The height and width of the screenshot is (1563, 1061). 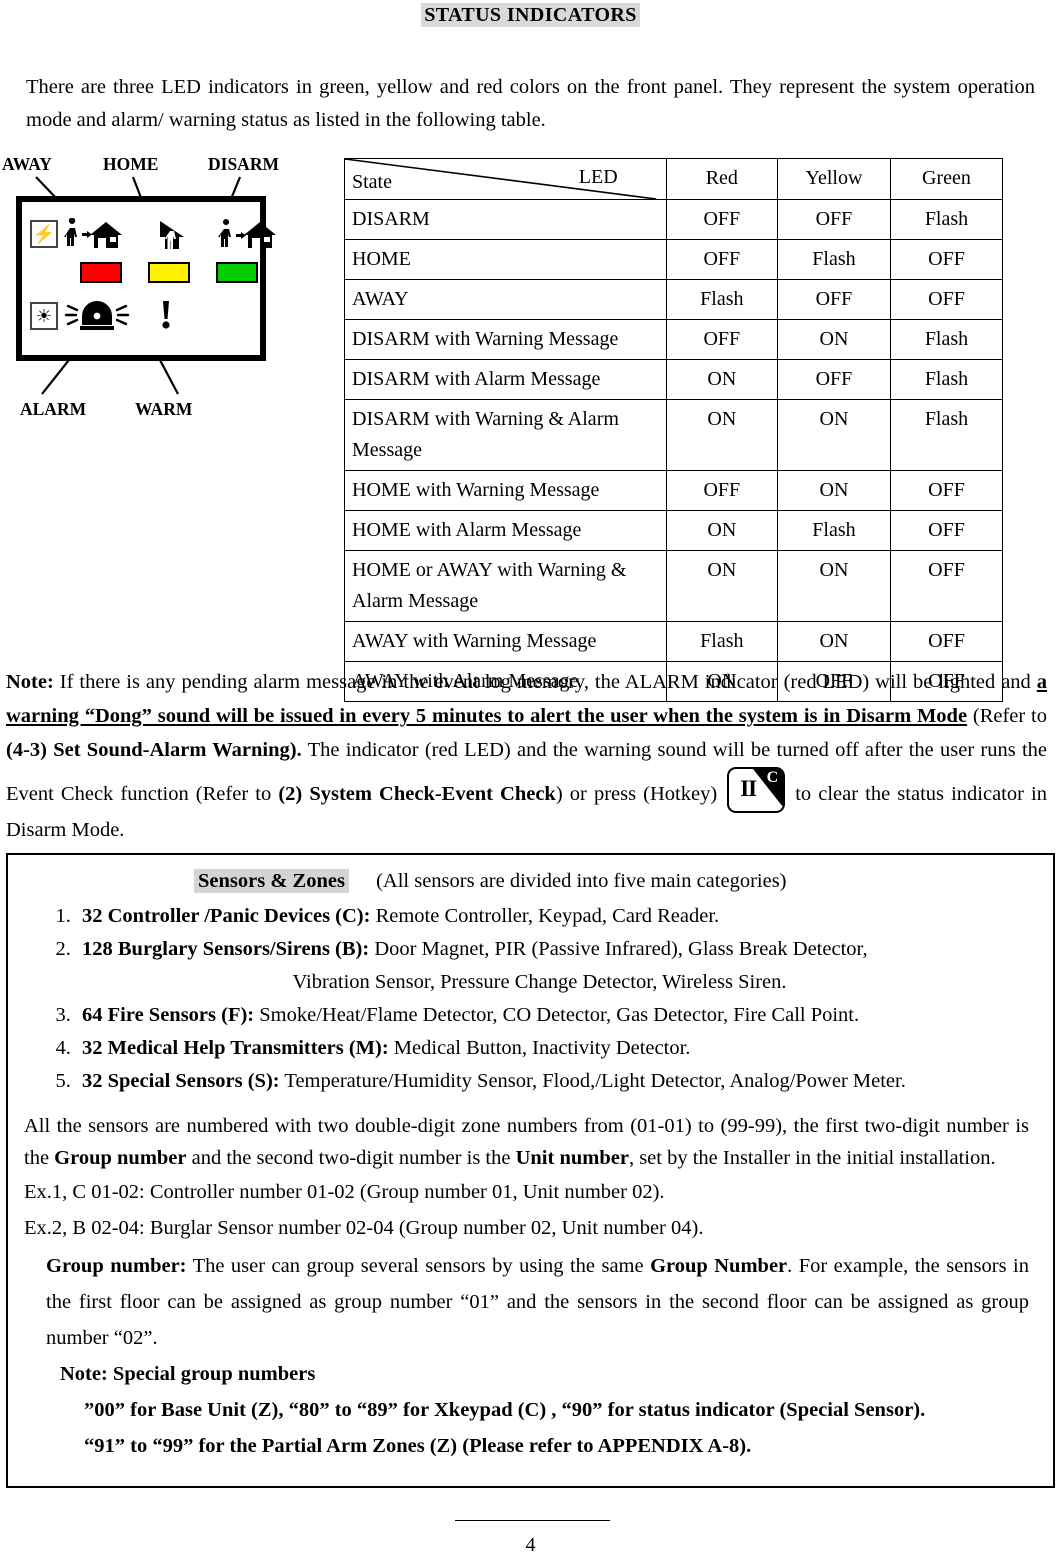 What do you see at coordinates (532, 1520) in the screenshot?
I see `footer-divider` at bounding box center [532, 1520].